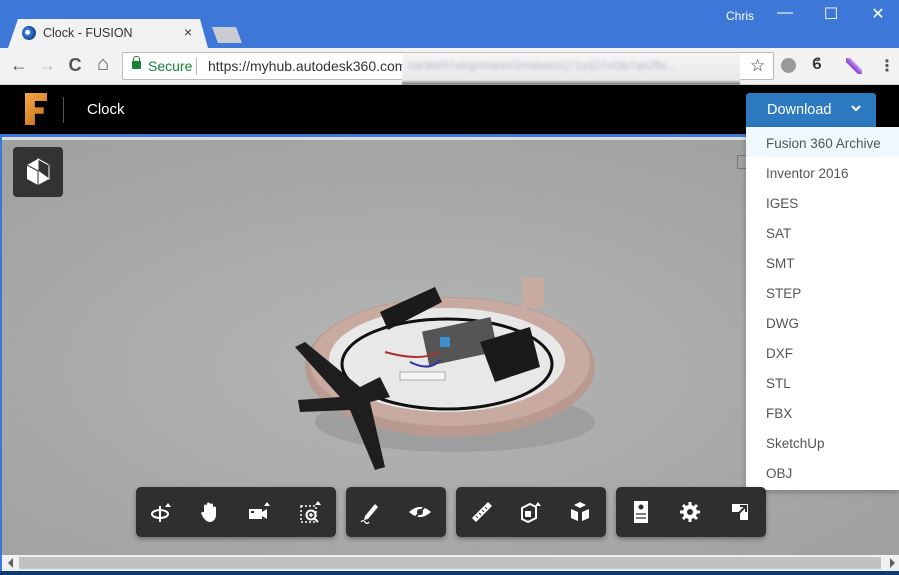 The width and height of the screenshot is (899, 575). Describe the element at coordinates (817, 65) in the screenshot. I see `flame-icon: ϐ` at that location.